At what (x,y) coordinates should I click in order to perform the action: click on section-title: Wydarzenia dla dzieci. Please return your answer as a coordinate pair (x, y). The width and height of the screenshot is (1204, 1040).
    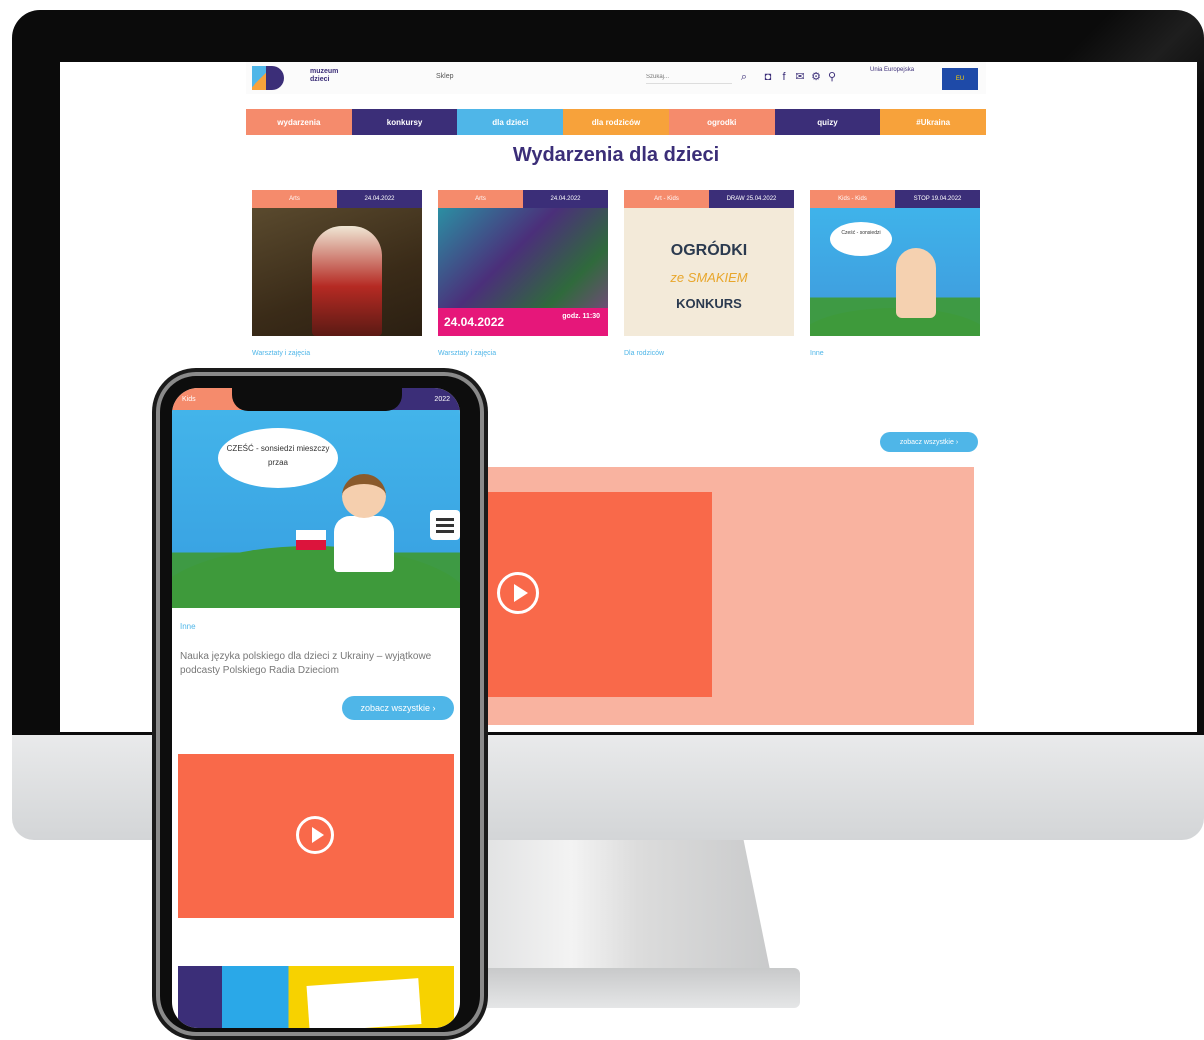
    Looking at the image, I should click on (616, 155).